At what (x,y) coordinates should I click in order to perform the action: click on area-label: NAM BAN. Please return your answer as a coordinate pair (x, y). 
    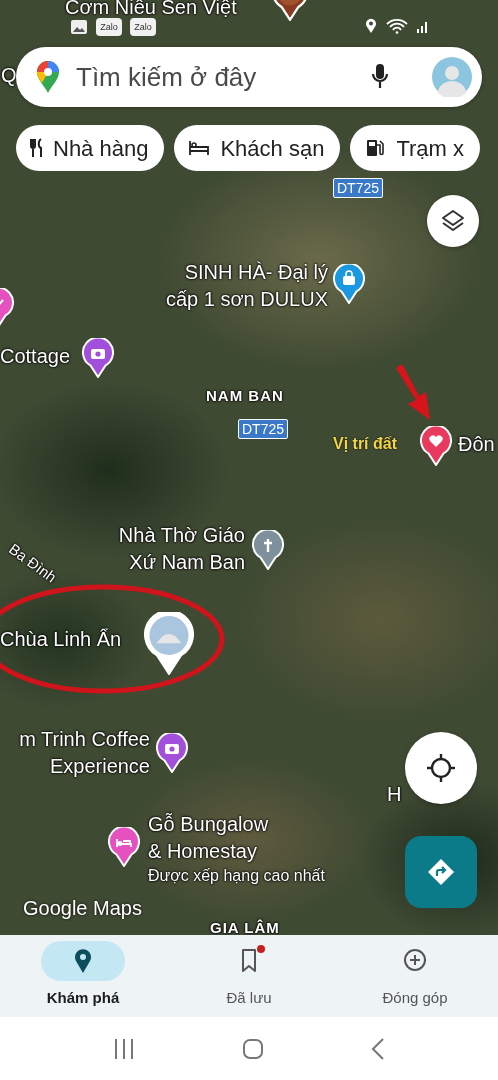
    Looking at the image, I should click on (245, 396).